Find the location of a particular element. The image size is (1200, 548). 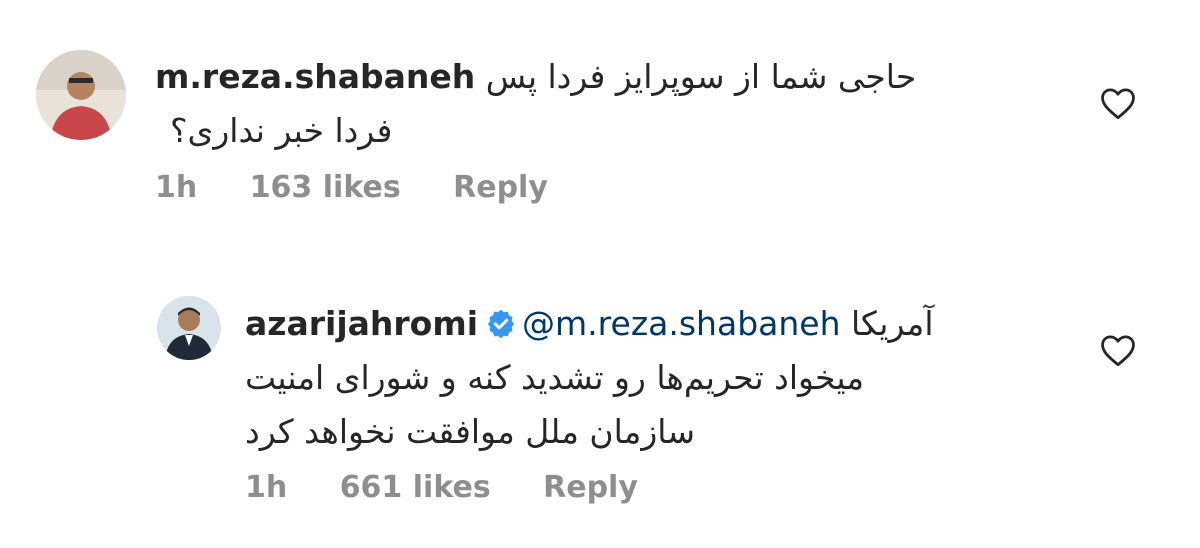

comment-meta: 1h 163 likes Reply is located at coordinates (372, 187).